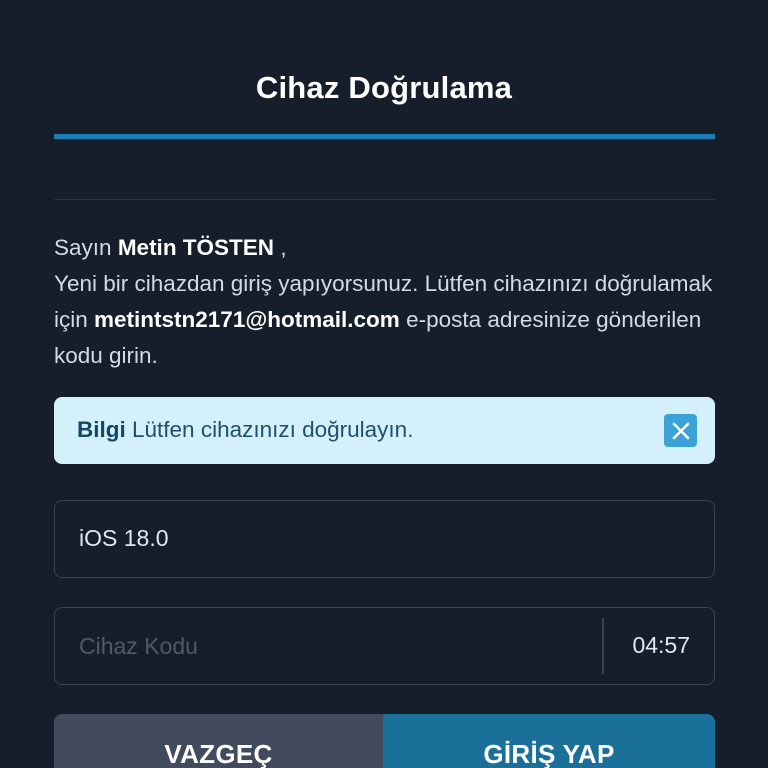 The height and width of the screenshot is (768, 768). I want to click on cancel-button: VAZGEÇ, so click(218, 741).